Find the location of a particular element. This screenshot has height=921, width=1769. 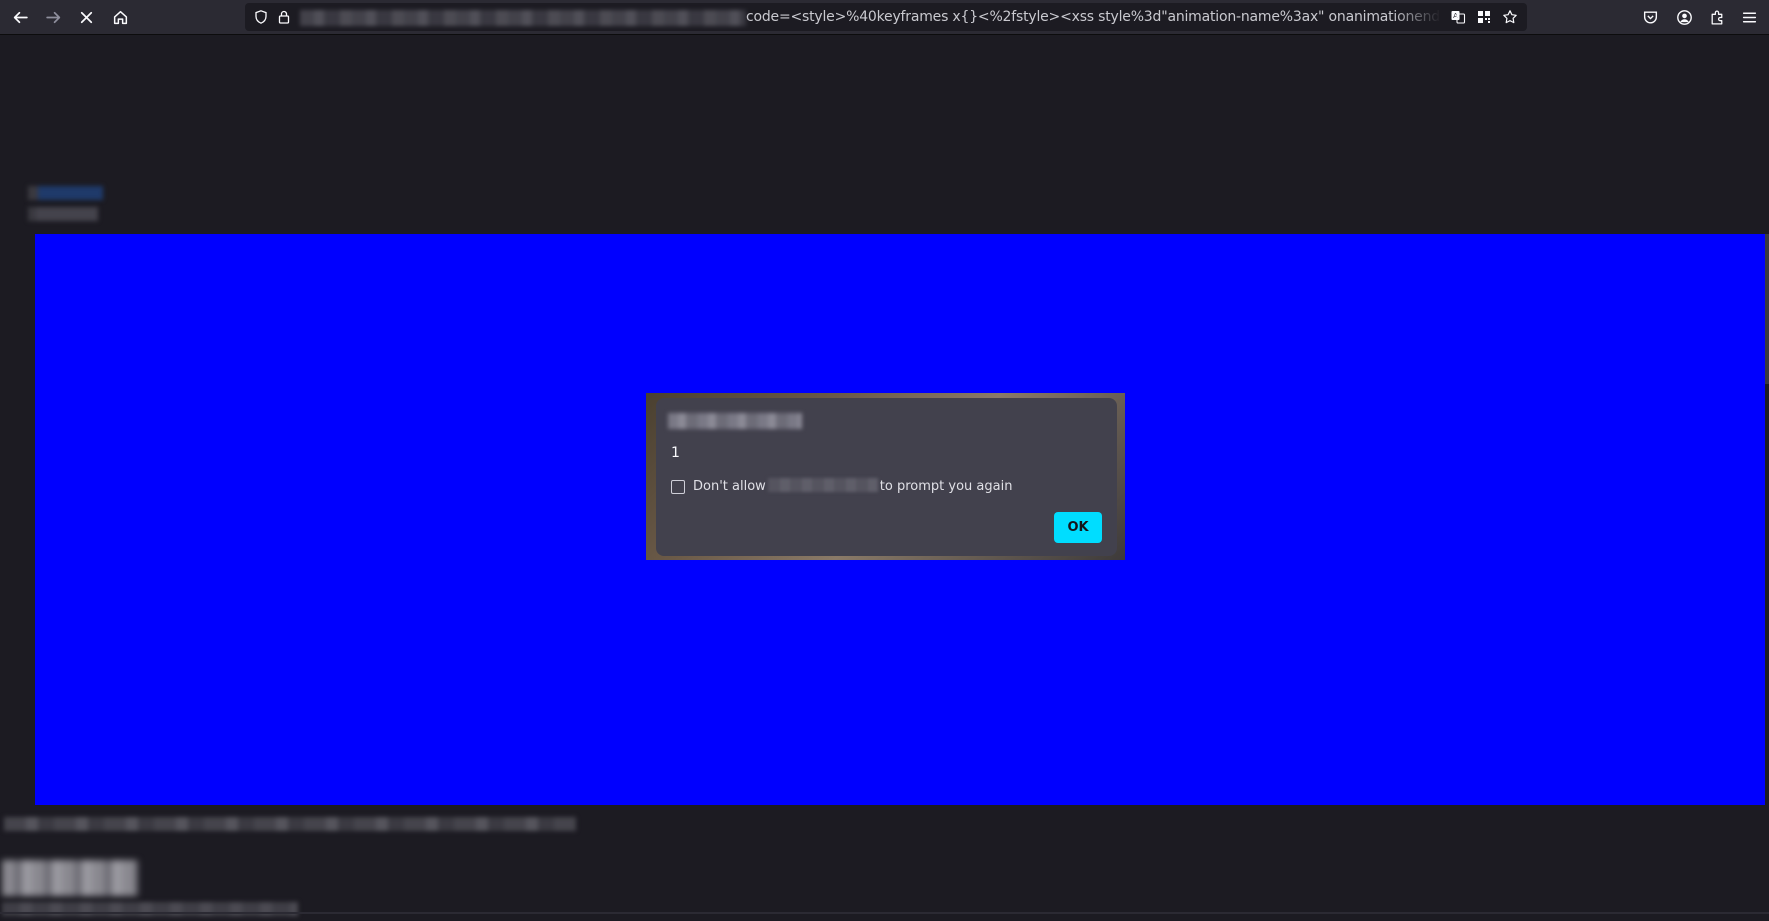

stop-button is located at coordinates (86, 17).